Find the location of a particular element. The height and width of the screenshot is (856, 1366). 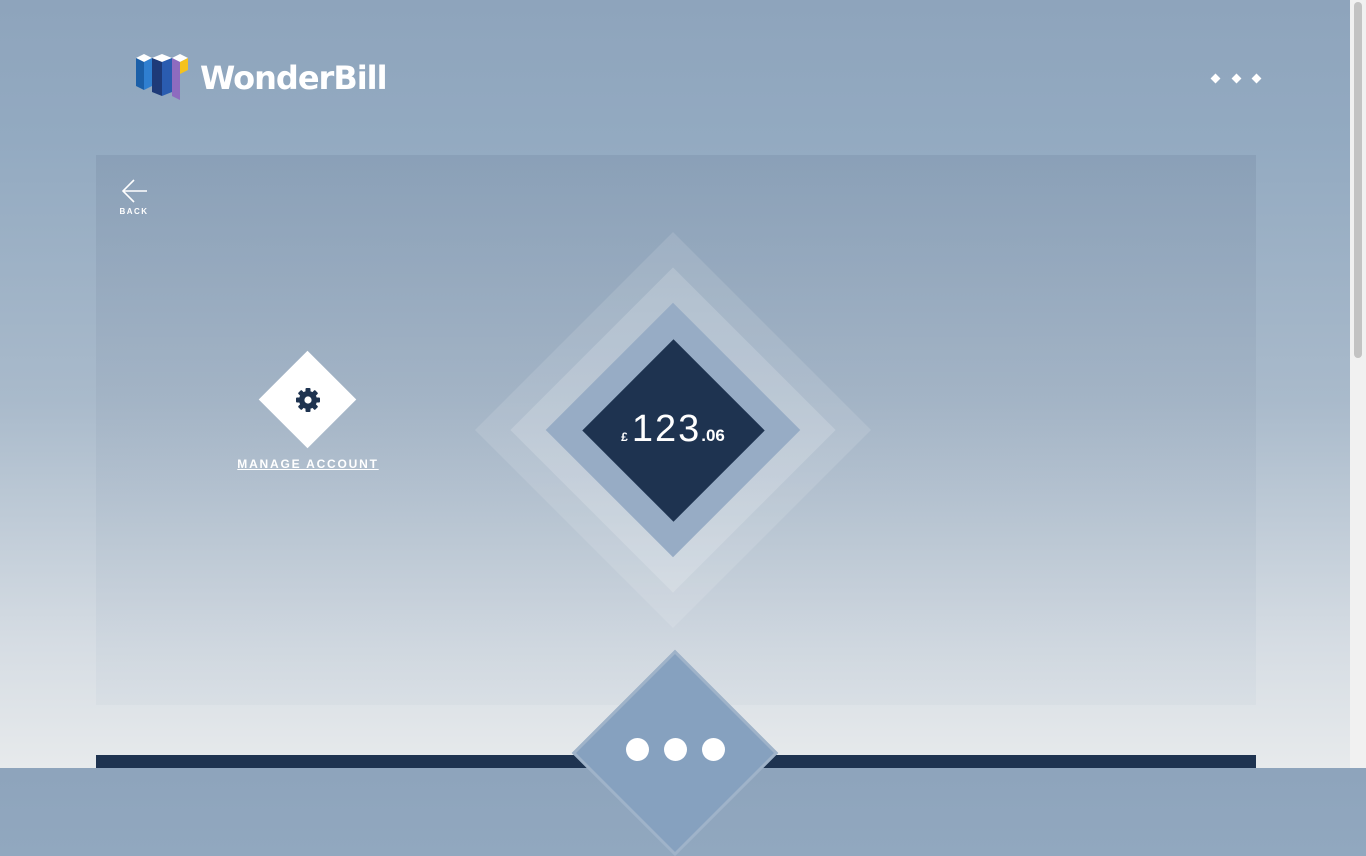

arrow-left-icon is located at coordinates (134, 191).